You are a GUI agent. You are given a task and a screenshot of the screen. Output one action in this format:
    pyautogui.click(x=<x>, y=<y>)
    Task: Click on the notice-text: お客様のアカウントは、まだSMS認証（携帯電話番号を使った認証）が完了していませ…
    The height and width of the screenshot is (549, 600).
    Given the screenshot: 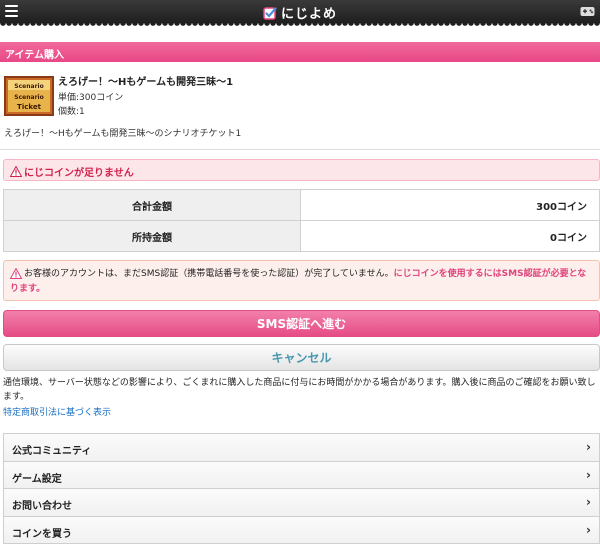 What is the action you would take?
    pyautogui.click(x=209, y=274)
    